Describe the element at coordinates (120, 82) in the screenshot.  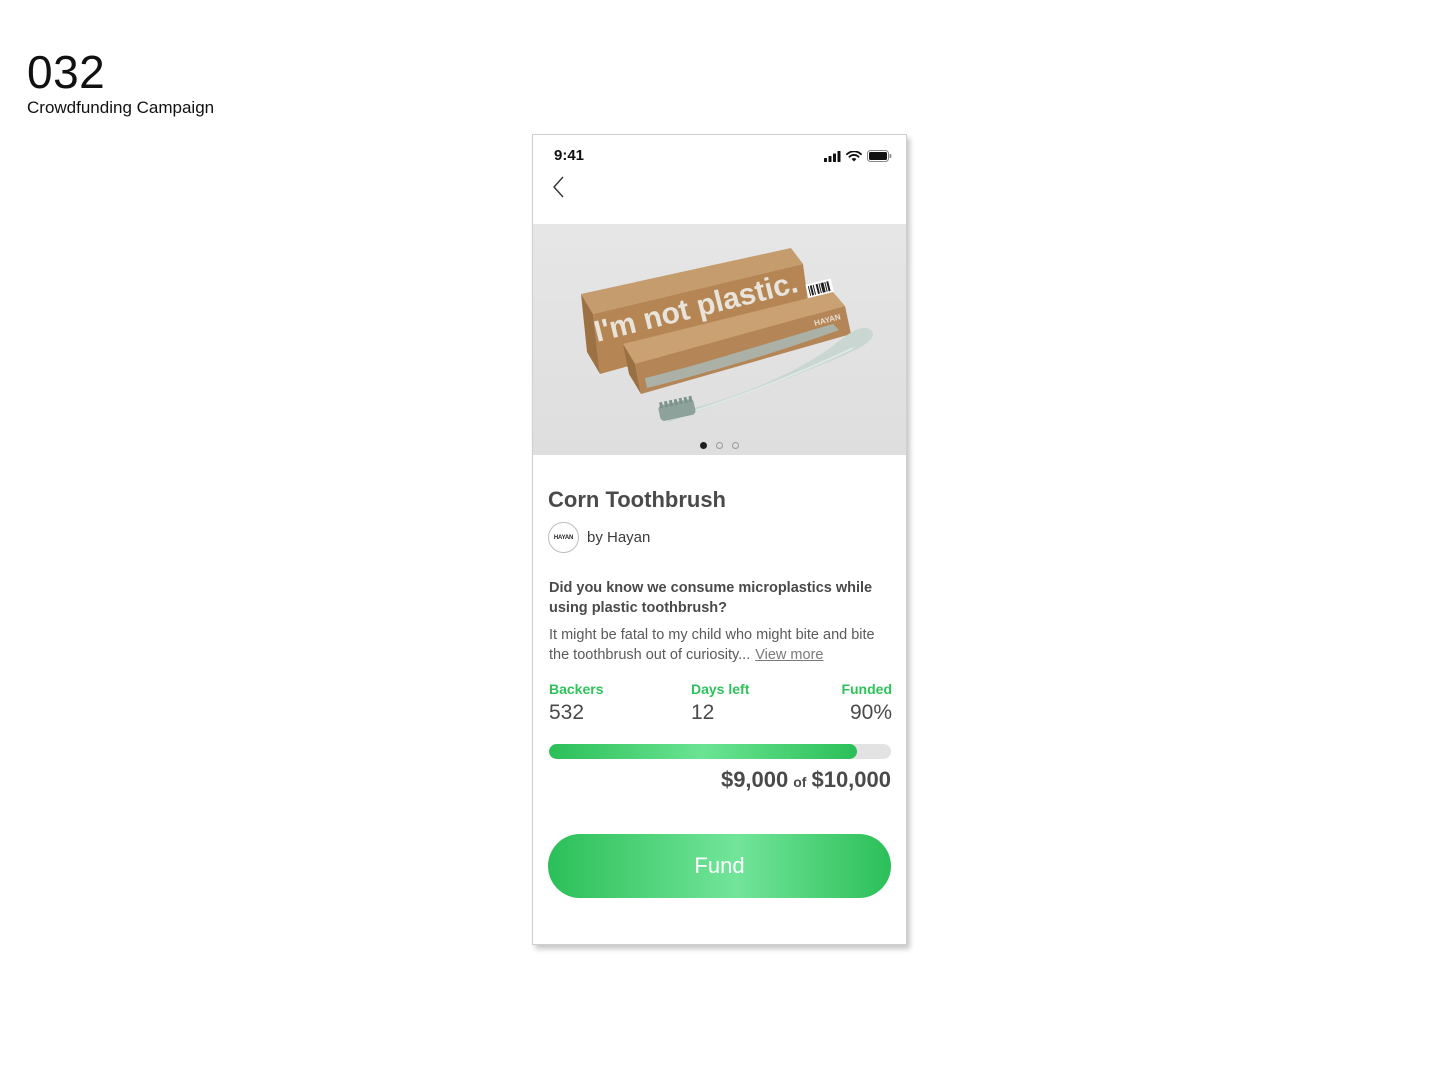
I see `page-heading: 032 Crowdfunding Campaign` at that location.